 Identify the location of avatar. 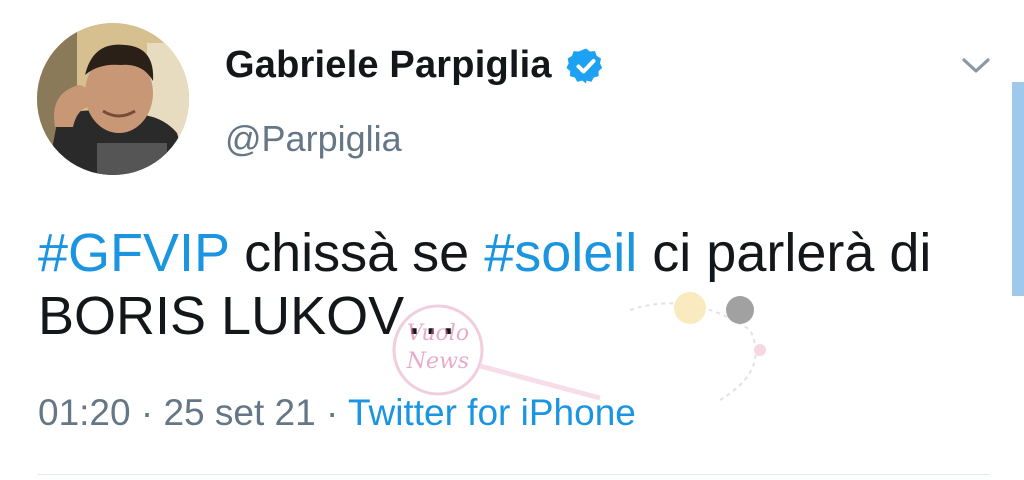
(113, 99).